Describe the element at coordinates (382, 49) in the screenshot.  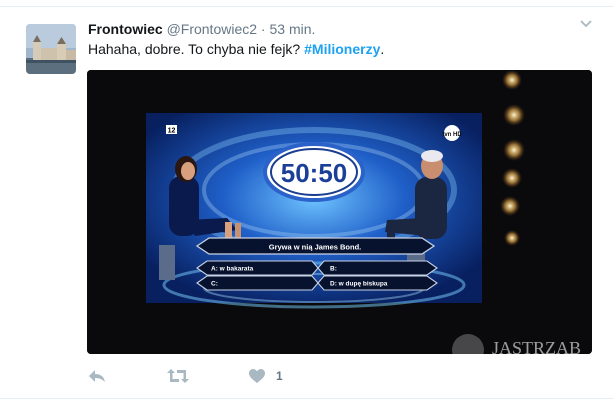
I see `tweet-text-end: .` at that location.